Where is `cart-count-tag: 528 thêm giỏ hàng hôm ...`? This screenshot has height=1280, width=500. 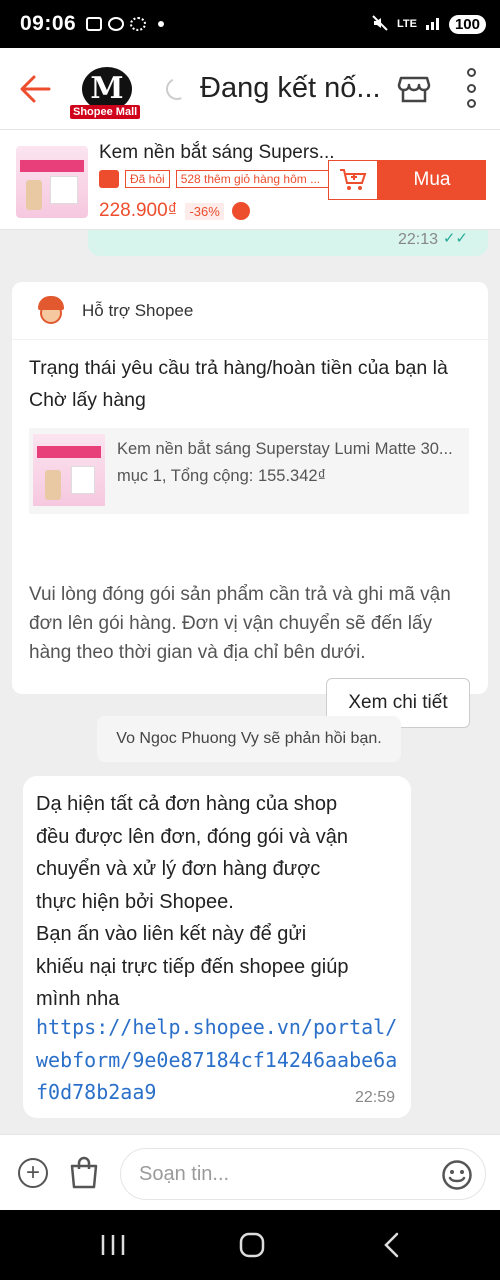
cart-count-tag: 528 thêm giỏ hàng hôm ... is located at coordinates (257, 179).